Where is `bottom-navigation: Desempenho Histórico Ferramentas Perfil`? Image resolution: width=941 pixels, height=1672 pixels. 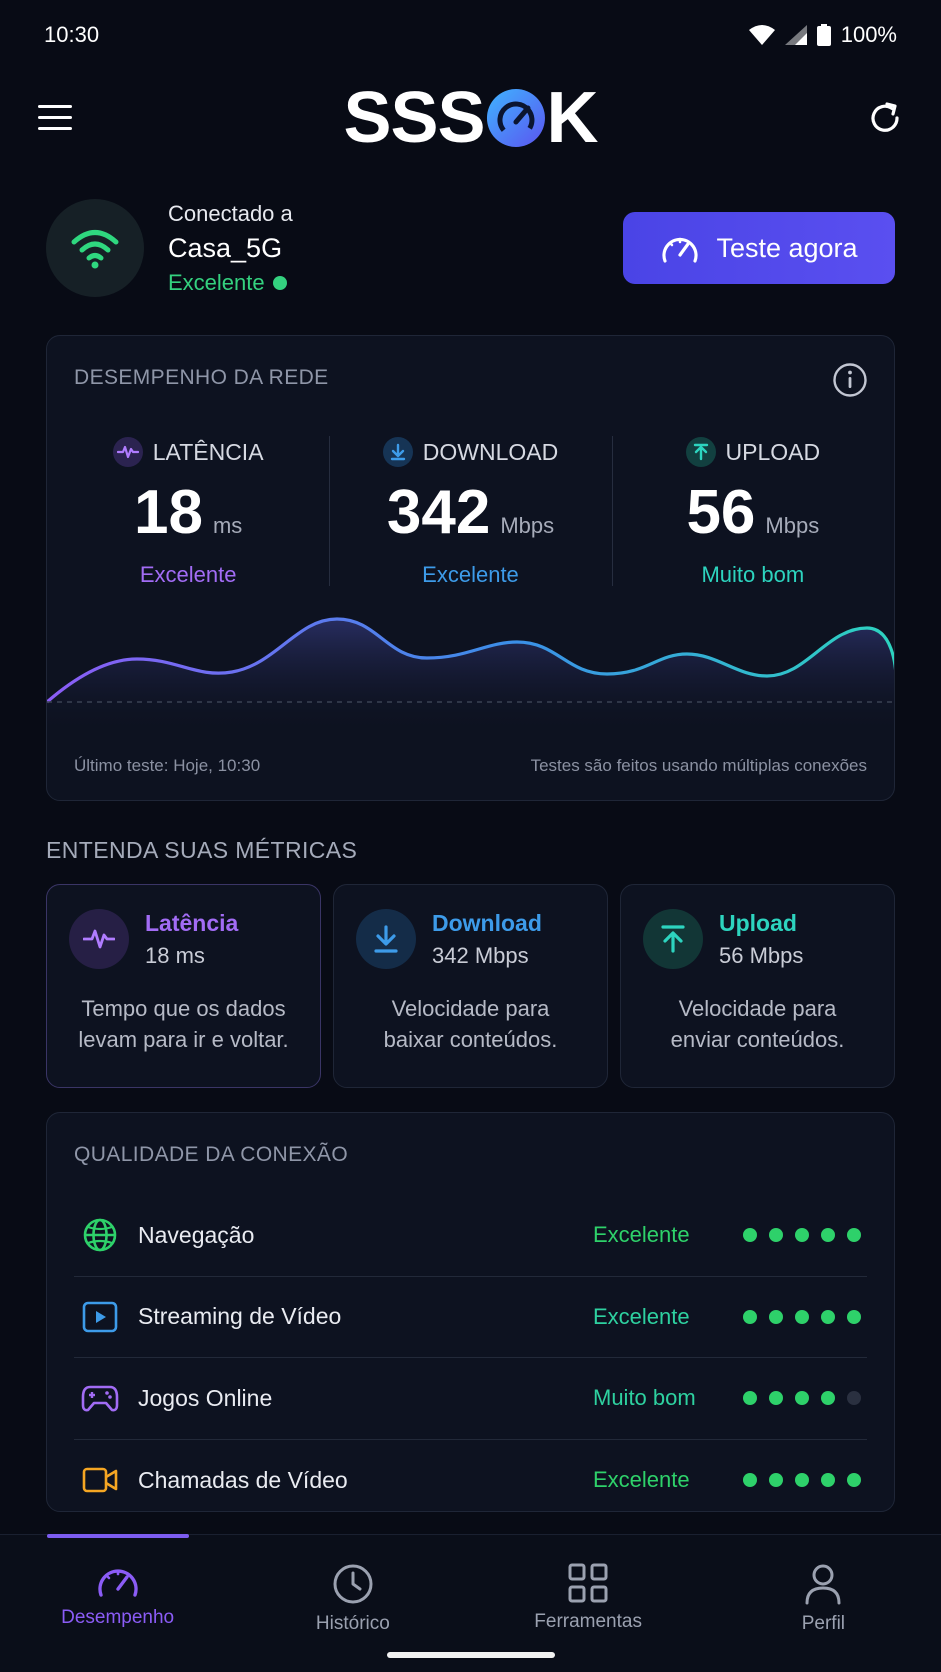
bottom-navigation: Desempenho Histórico Ferramentas Perfil is located at coordinates (470, 1603).